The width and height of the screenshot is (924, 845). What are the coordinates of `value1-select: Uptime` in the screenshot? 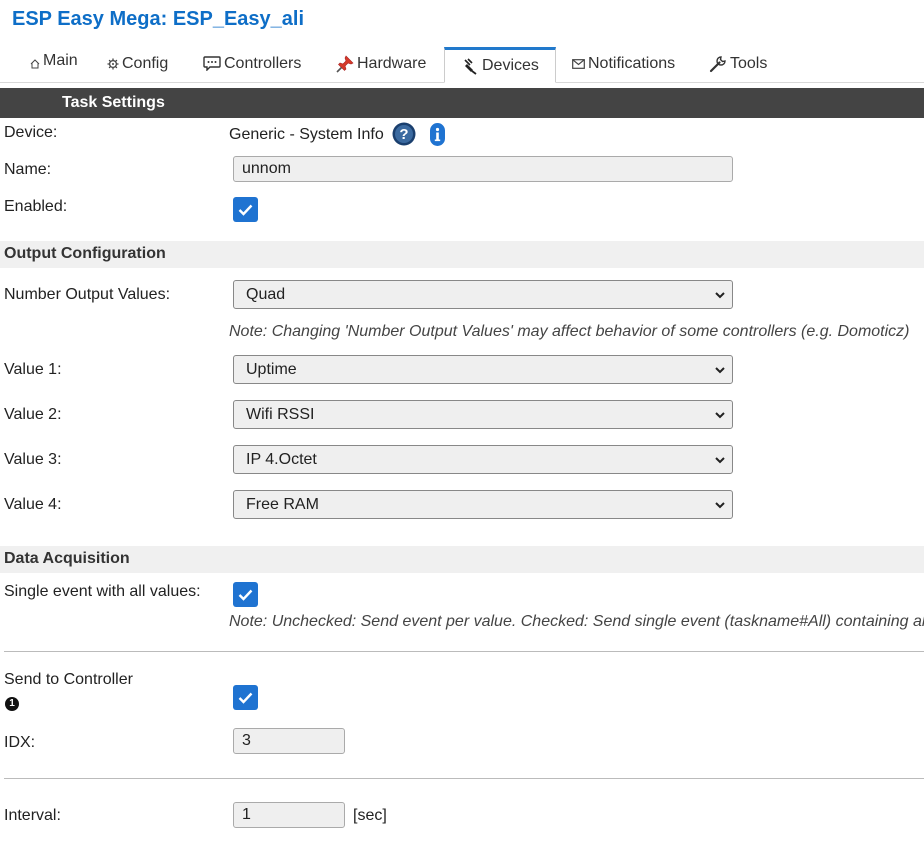 It's located at (483, 369).